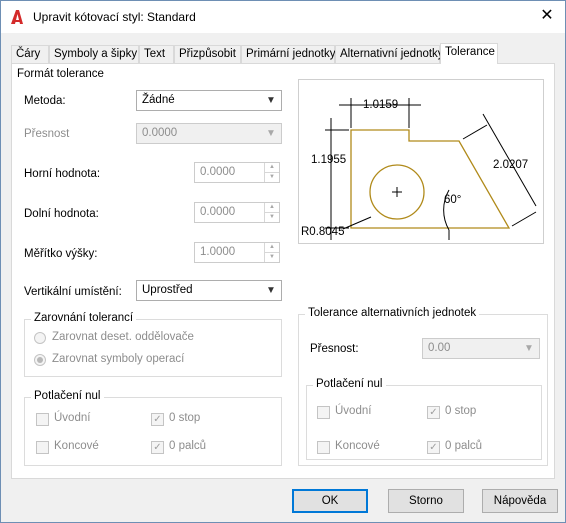  Describe the element at coordinates (207, 54) in the screenshot. I see `tab-fit: Přizpůsobit` at that location.